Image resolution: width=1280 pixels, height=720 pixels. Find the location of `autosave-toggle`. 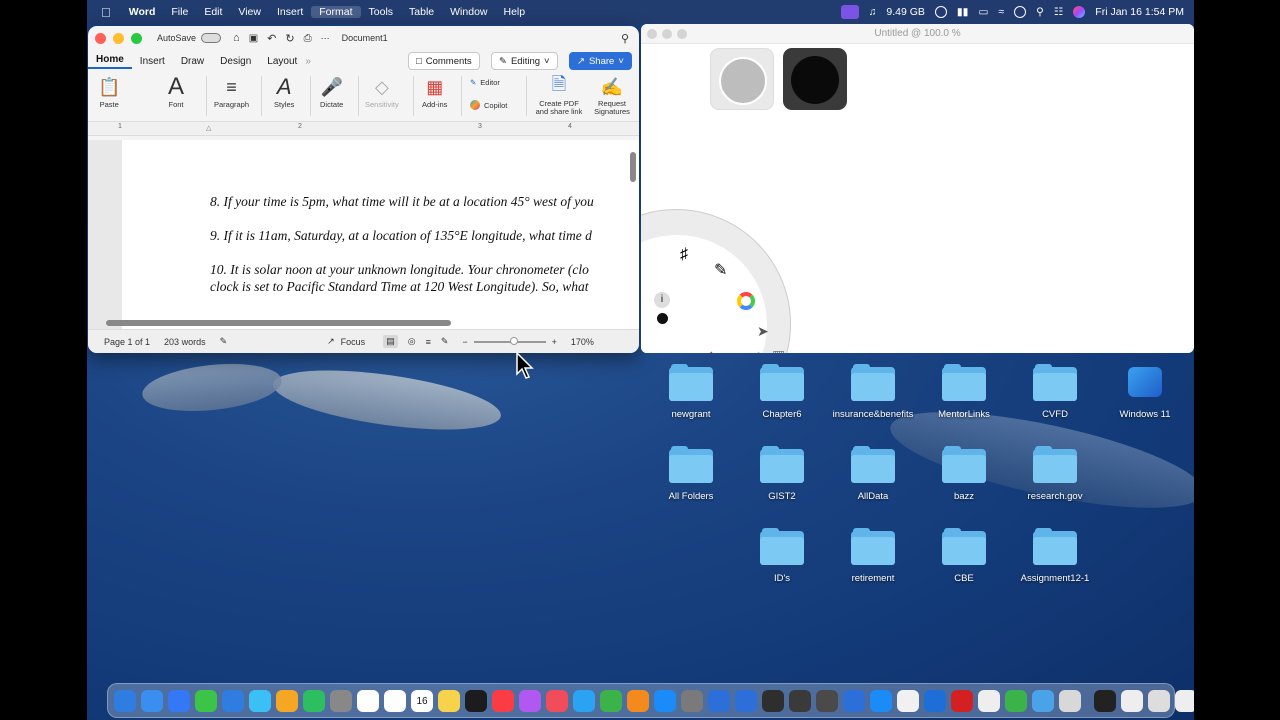

autosave-toggle is located at coordinates (211, 38).